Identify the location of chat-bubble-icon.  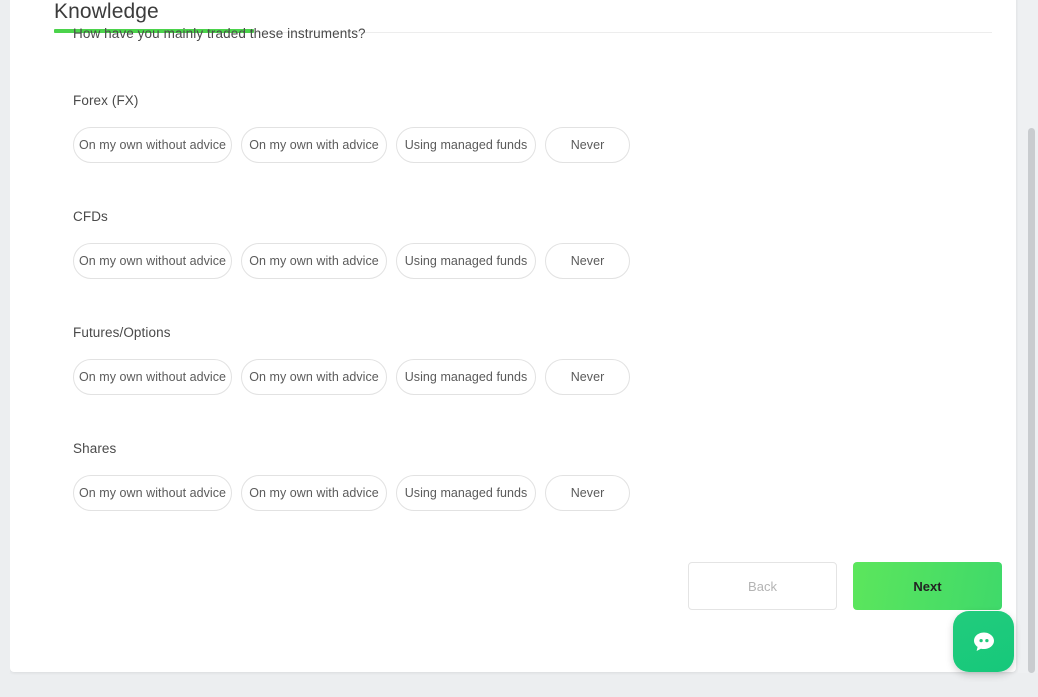
(984, 642).